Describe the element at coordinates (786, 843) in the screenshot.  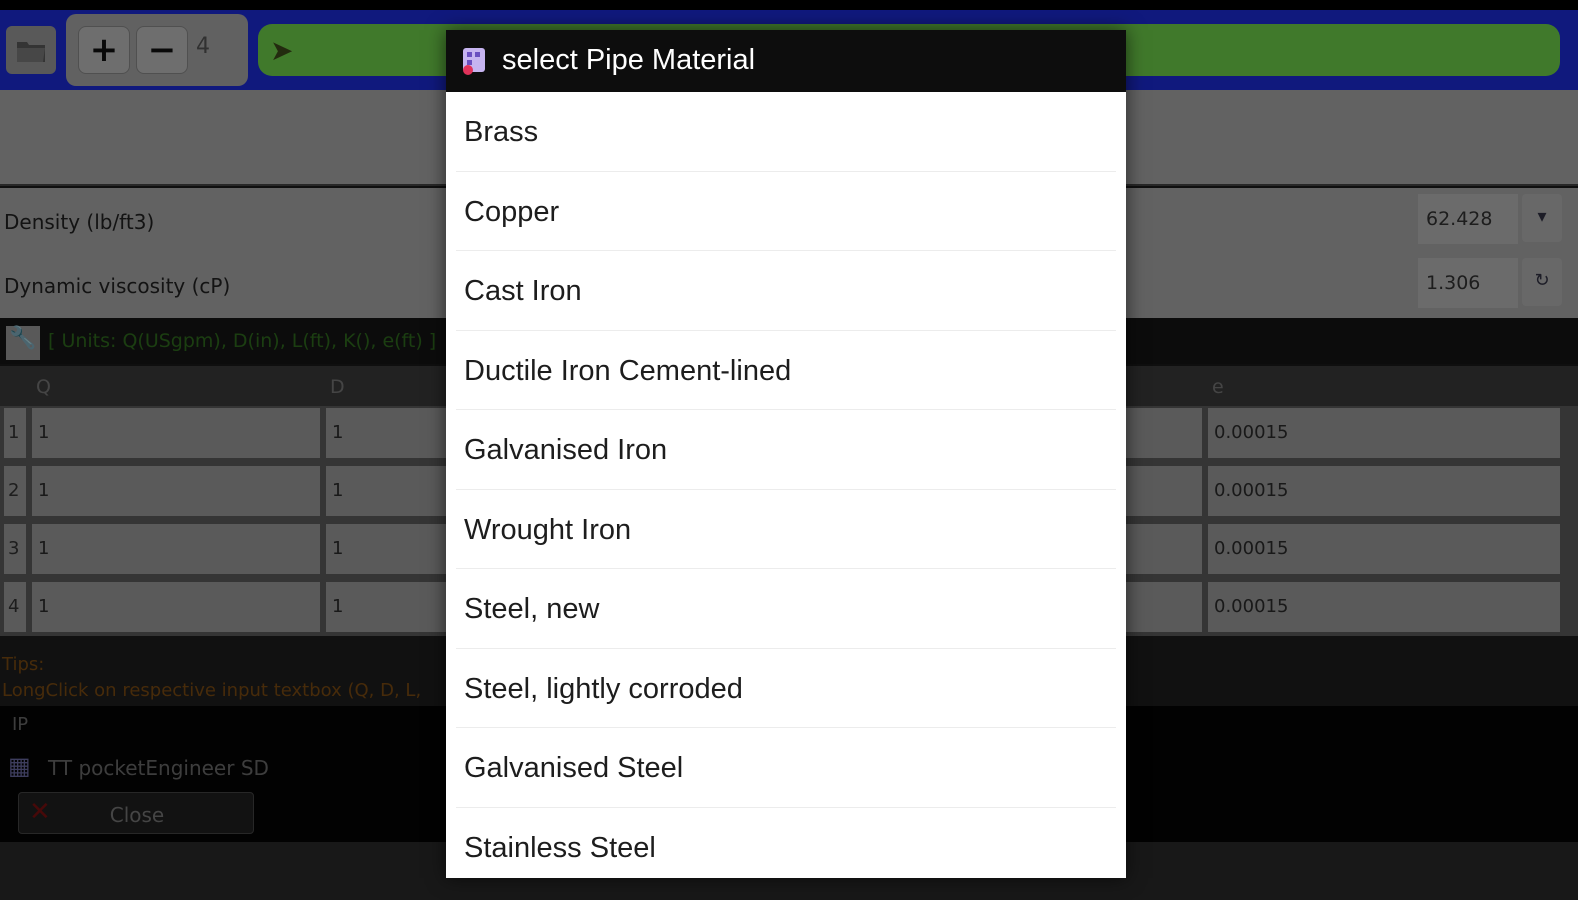
I see `material-option-stainless-steel: Stainless Steel` at that location.